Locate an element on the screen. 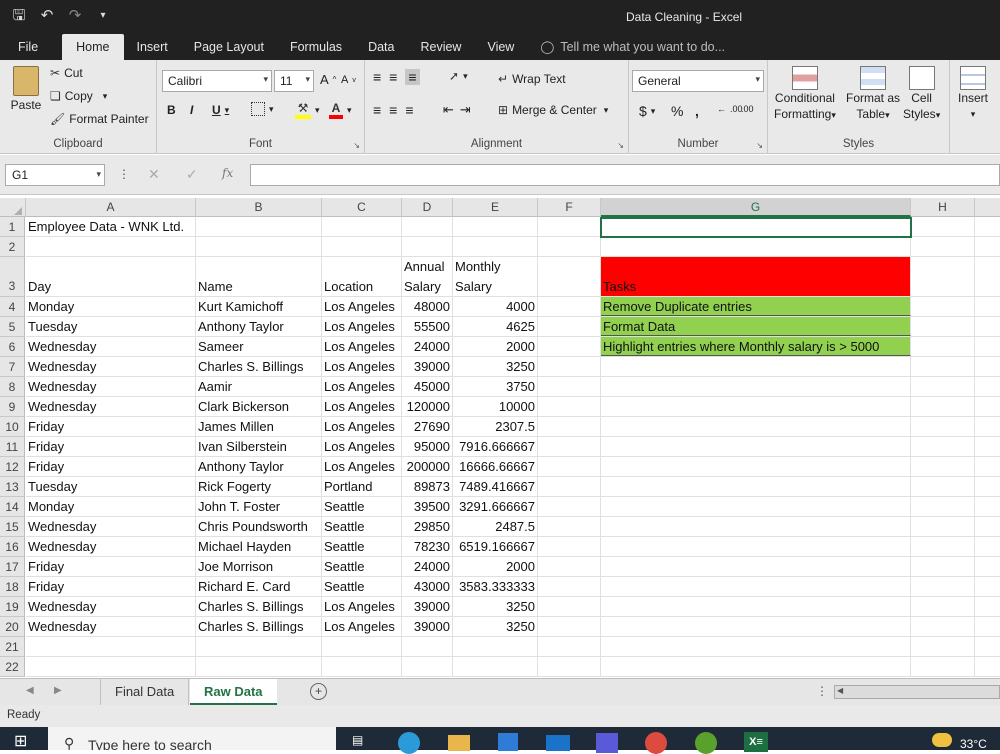 The height and width of the screenshot is (754, 1000). cell-h5 is located at coordinates (943, 326).